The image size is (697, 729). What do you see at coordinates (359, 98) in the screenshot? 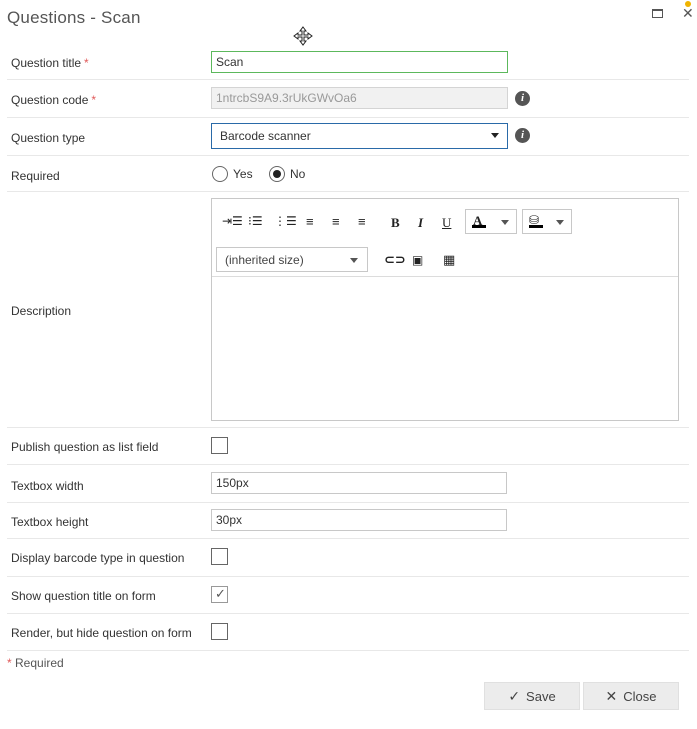
I see `question-code-input: 1ntrcbS9A9.3rUkGWvOa6` at bounding box center [359, 98].